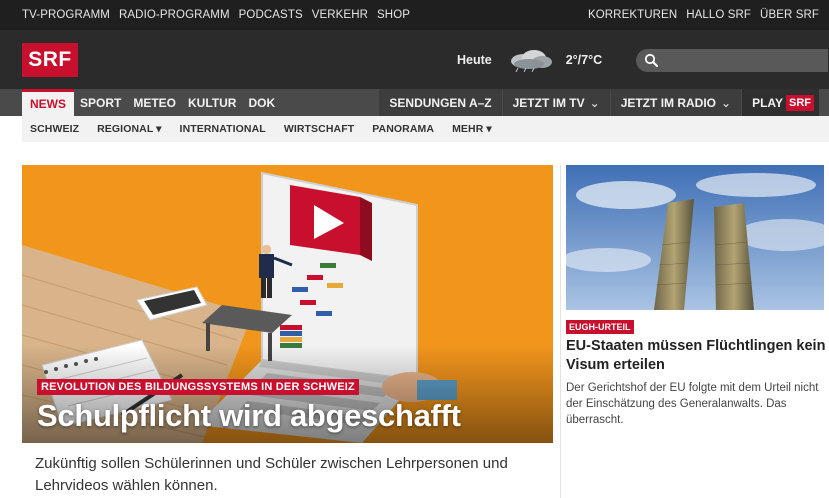 This screenshot has height=498, width=829. What do you see at coordinates (584, 60) in the screenshot?
I see `weather-temperature: 2°/7°C` at bounding box center [584, 60].